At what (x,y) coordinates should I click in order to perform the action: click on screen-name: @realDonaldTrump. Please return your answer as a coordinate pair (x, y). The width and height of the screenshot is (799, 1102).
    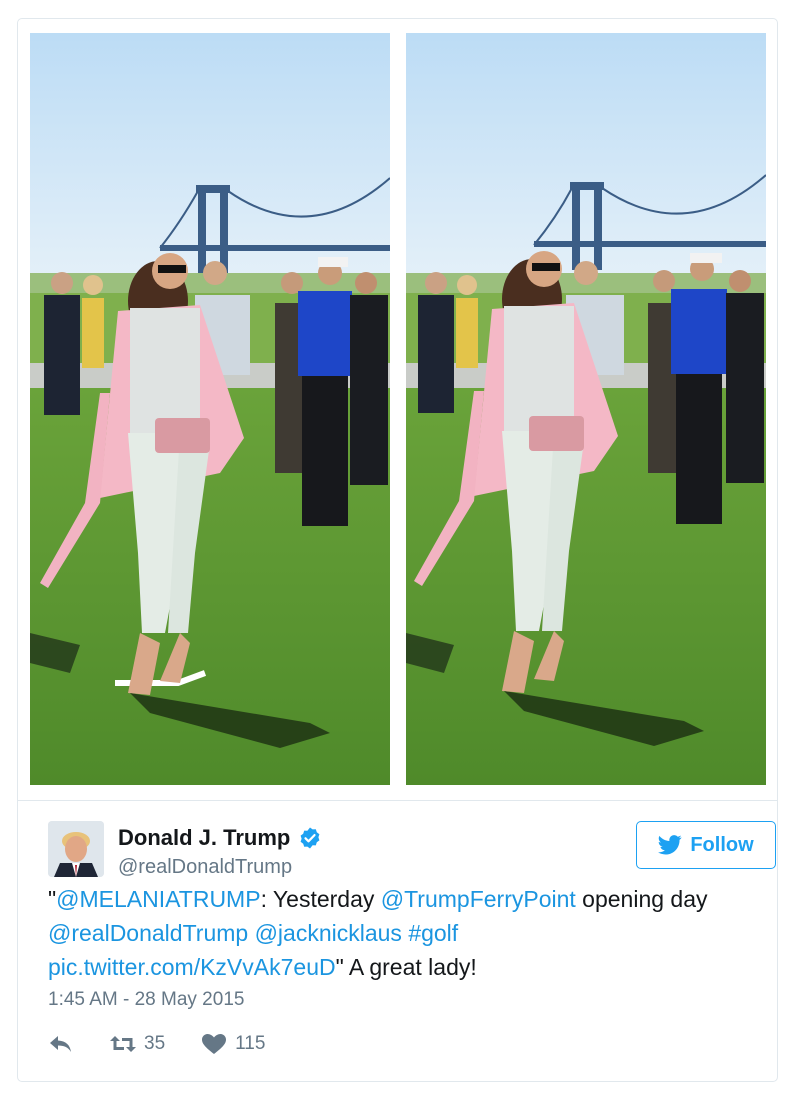
    Looking at the image, I should click on (205, 867).